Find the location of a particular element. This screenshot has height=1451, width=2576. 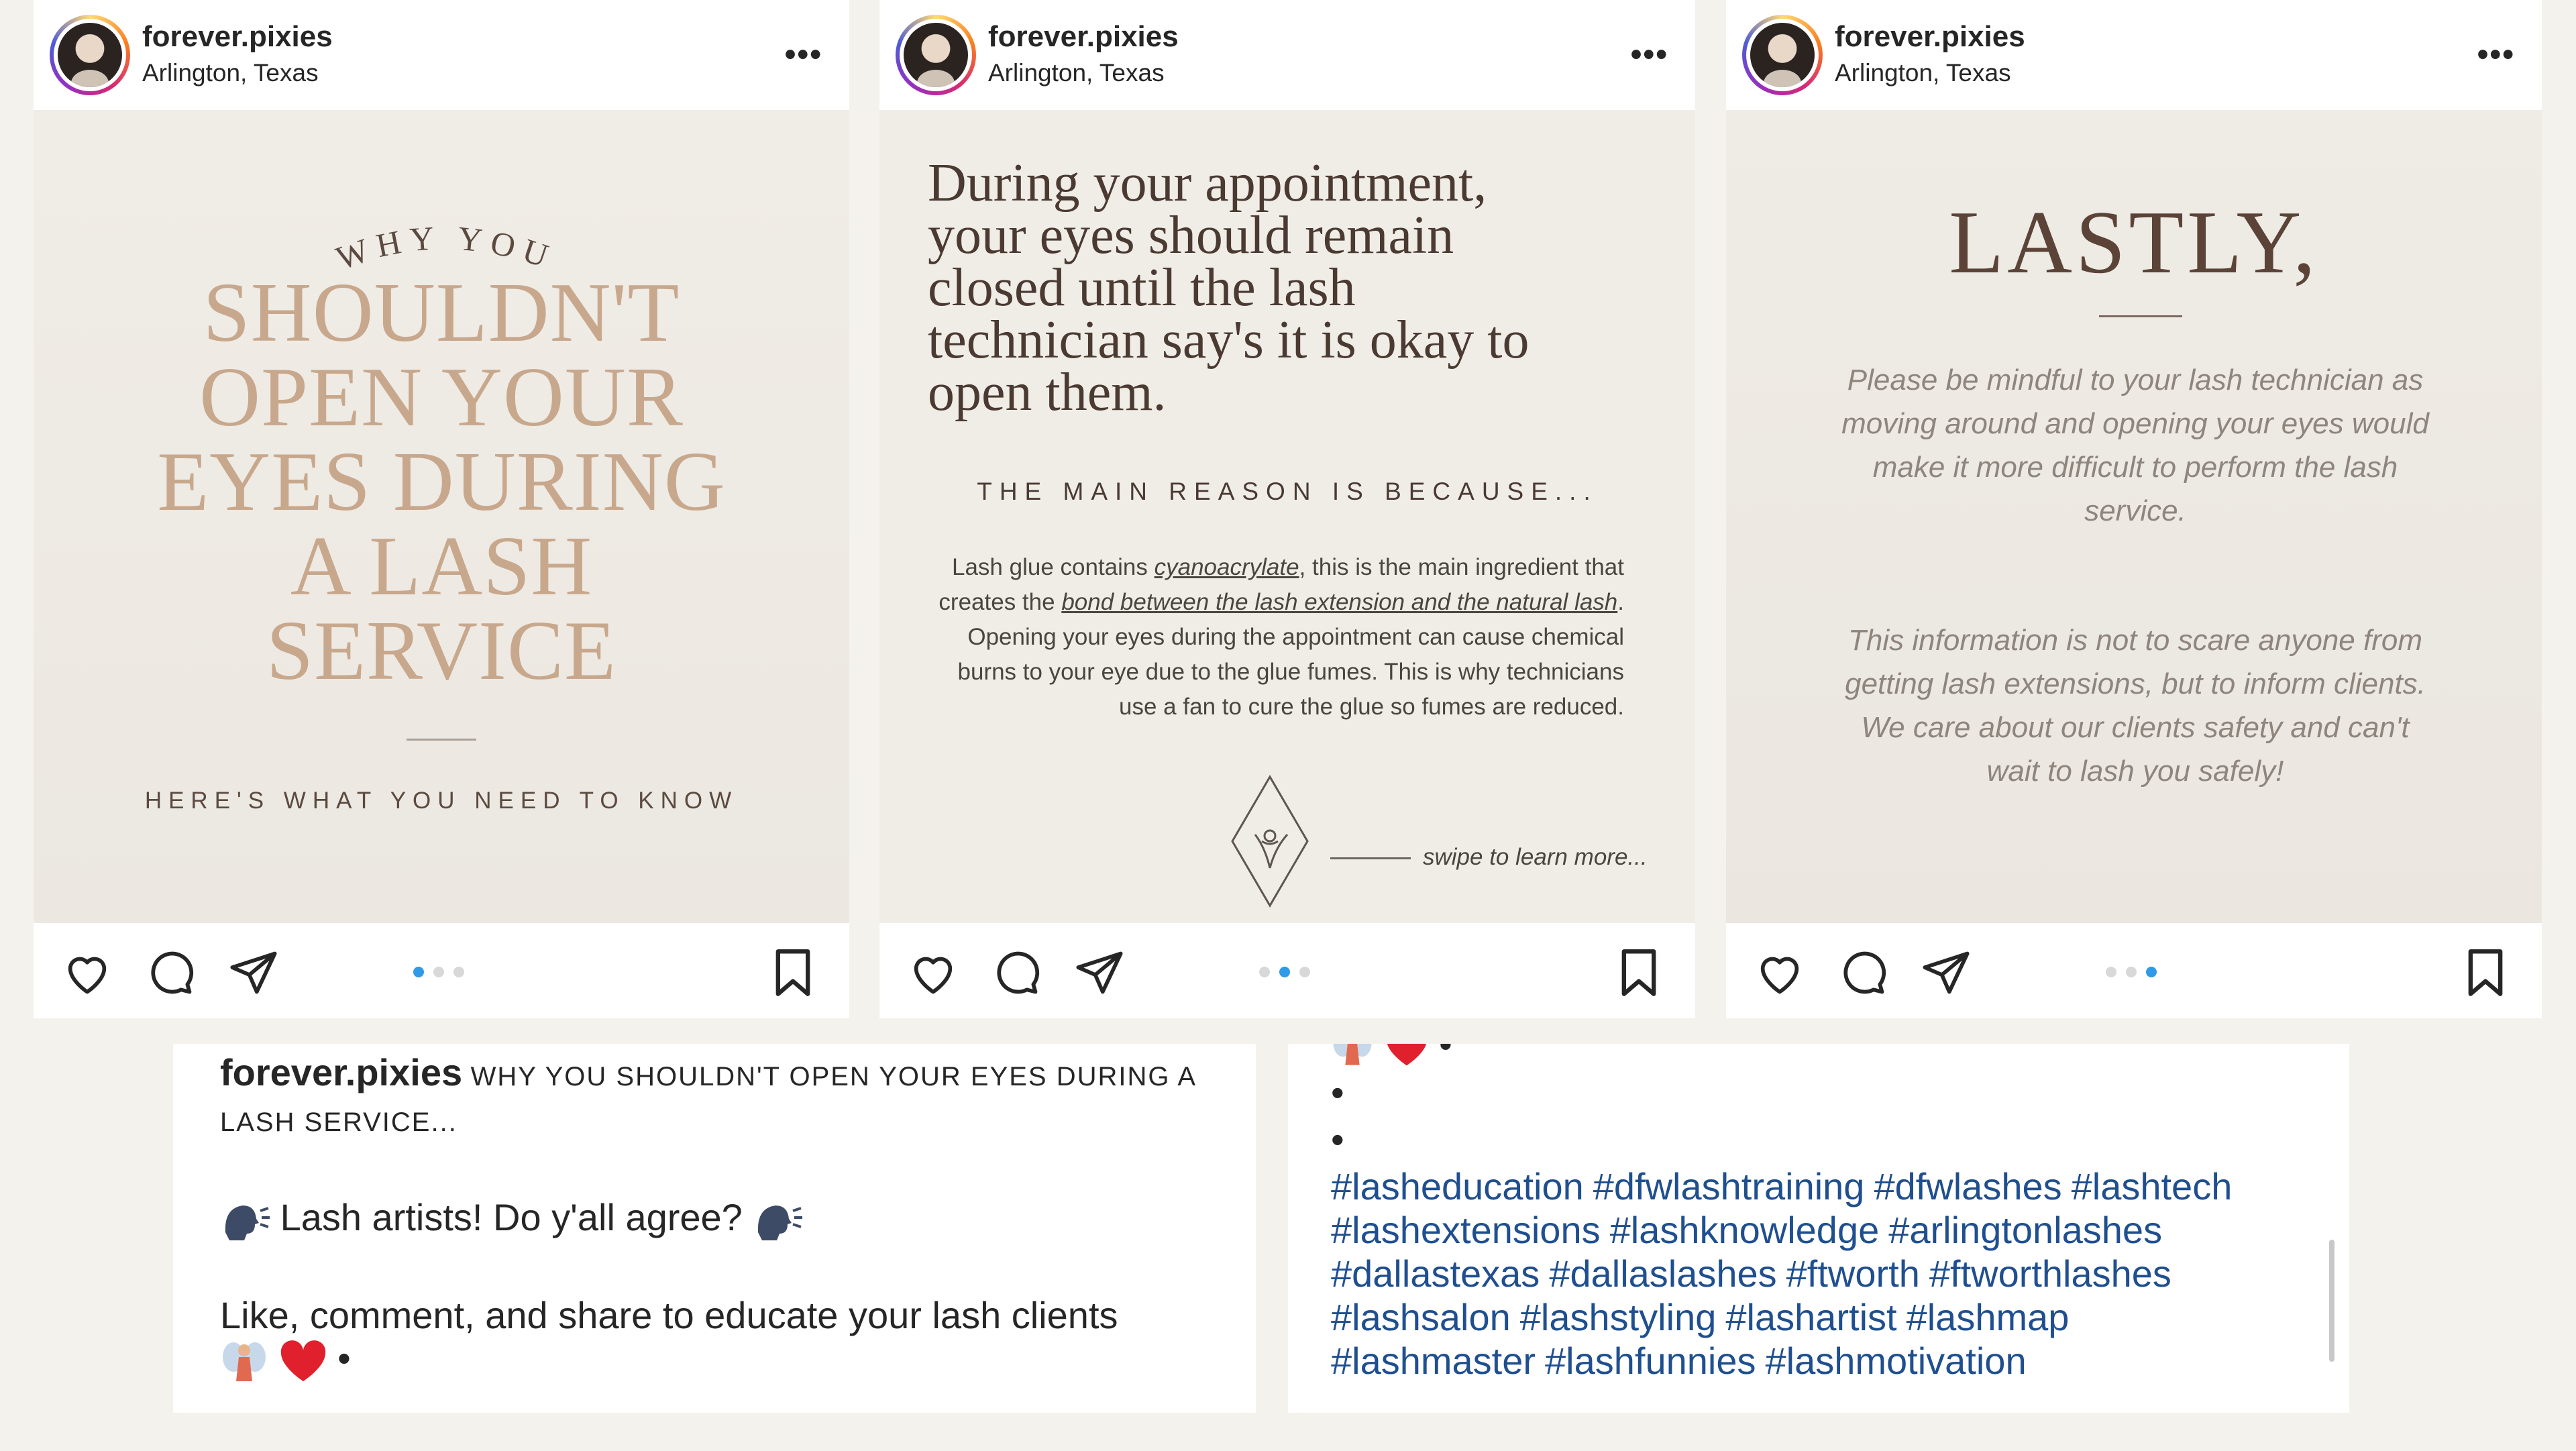

diamond-flower-icon is located at coordinates (1270, 841).